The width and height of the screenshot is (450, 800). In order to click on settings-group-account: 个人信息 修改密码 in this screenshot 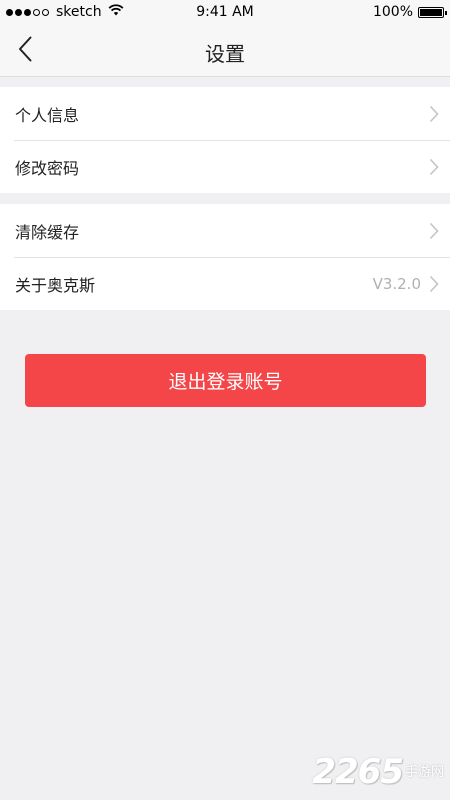, I will do `click(225, 140)`.